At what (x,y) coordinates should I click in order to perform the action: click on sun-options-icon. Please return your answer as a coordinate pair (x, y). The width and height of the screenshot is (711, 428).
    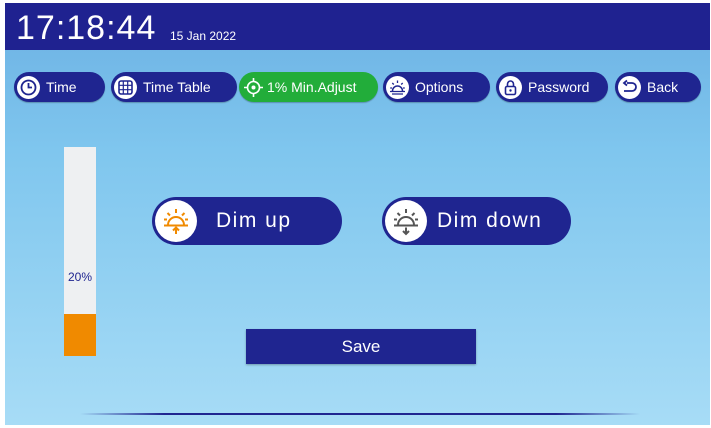
    Looking at the image, I should click on (397, 87).